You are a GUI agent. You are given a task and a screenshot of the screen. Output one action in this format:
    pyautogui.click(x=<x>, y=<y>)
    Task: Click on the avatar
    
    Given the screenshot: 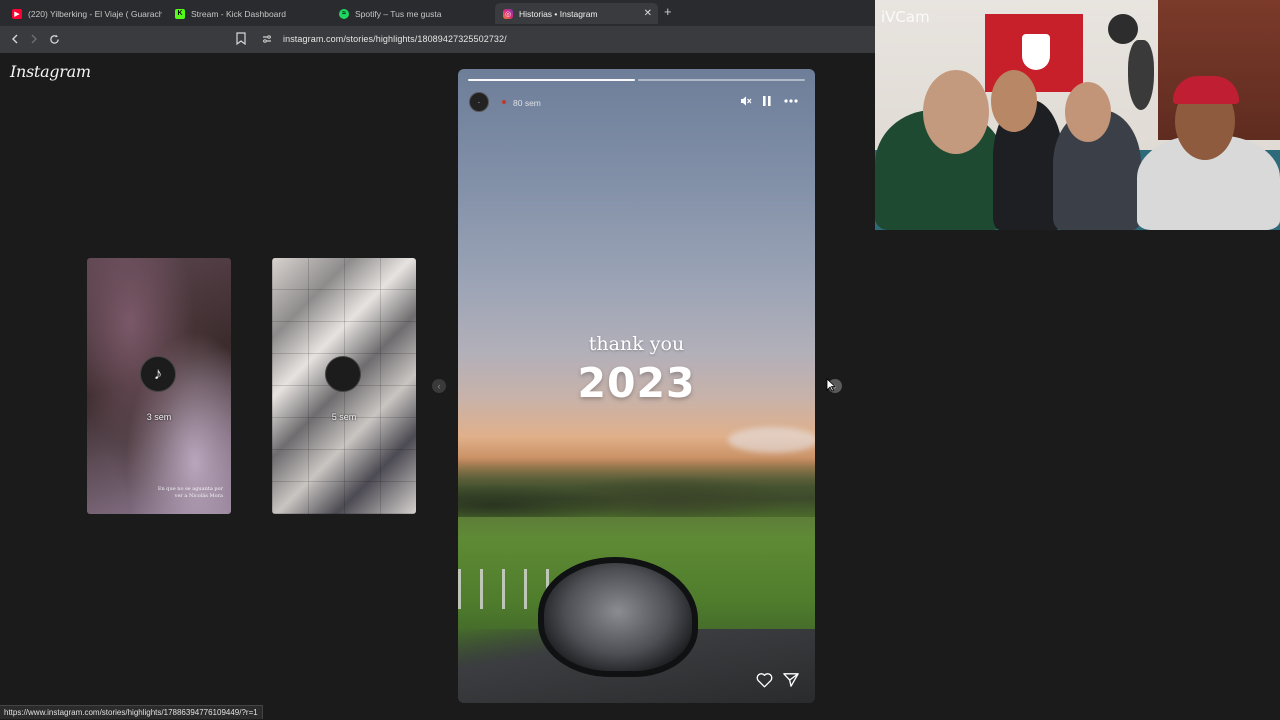 What is the action you would take?
    pyautogui.click(x=343, y=374)
    